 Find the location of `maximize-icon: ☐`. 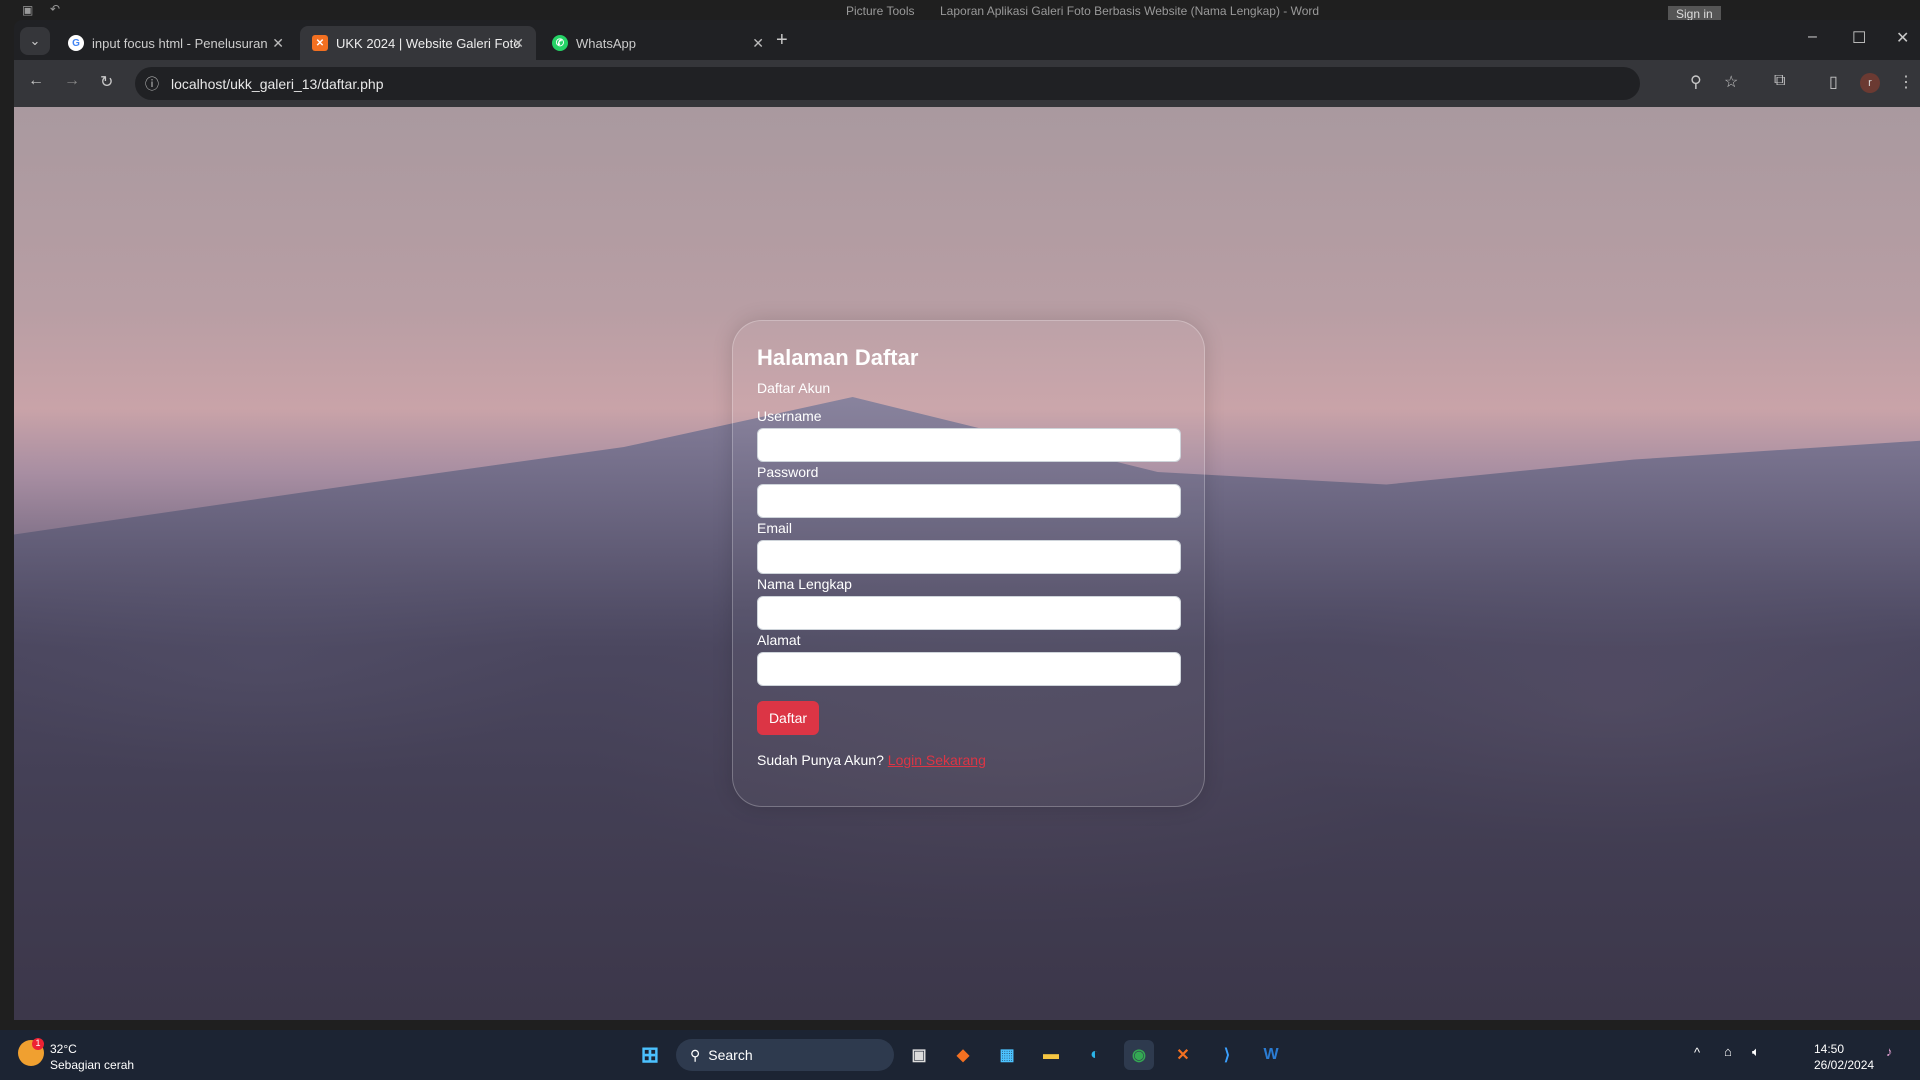

maximize-icon: ☐ is located at coordinates (1859, 38).